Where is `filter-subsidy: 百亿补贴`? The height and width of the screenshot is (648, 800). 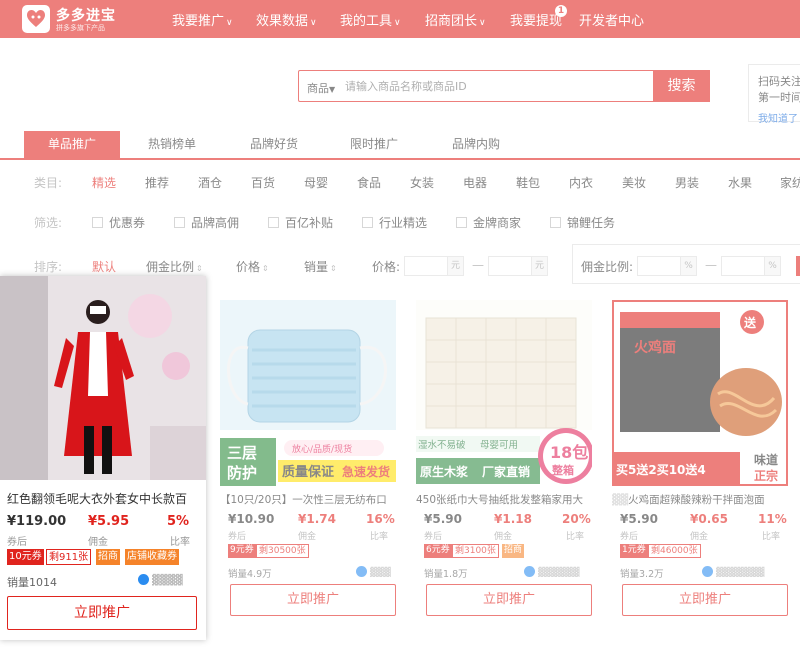 filter-subsidy: 百亿补贴 is located at coordinates (300, 222).